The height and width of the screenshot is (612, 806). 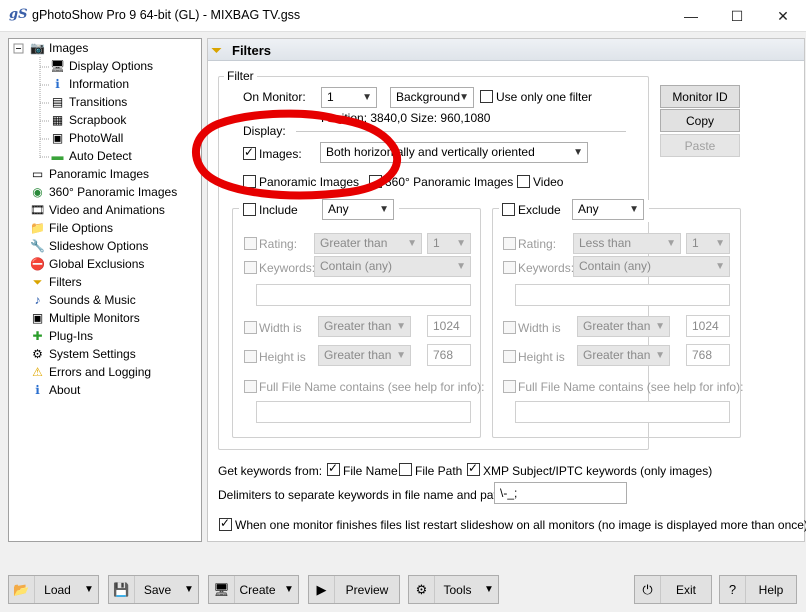 I want to click on exit-label: Exit, so click(x=685, y=589).